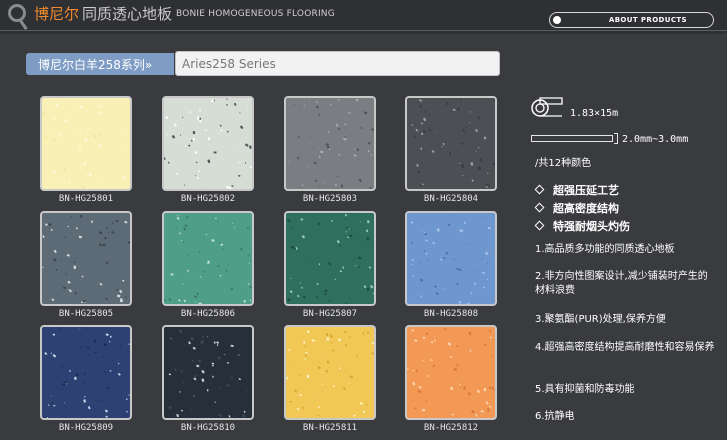 The height and width of the screenshot is (440, 727). What do you see at coordinates (330, 199) in the screenshot?
I see `swatch-code: BN-HG25803` at bounding box center [330, 199].